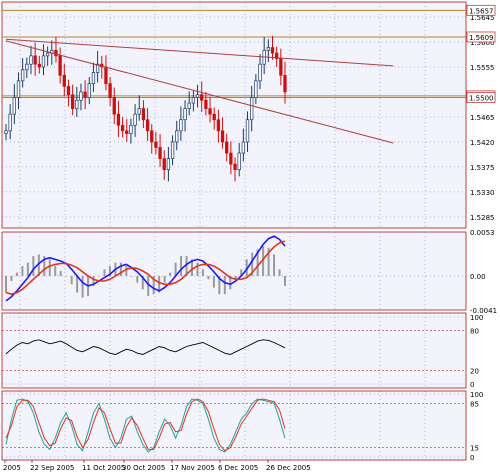 The width and height of the screenshot is (500, 473). What do you see at coordinates (481, 38) in the screenshot?
I see `level-label: 1.5609` at bounding box center [481, 38].